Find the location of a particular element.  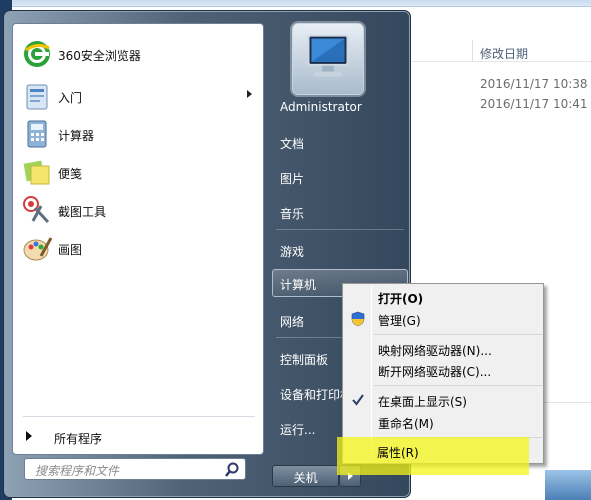

menu-item-label: 属性(R) is located at coordinates (398, 453).